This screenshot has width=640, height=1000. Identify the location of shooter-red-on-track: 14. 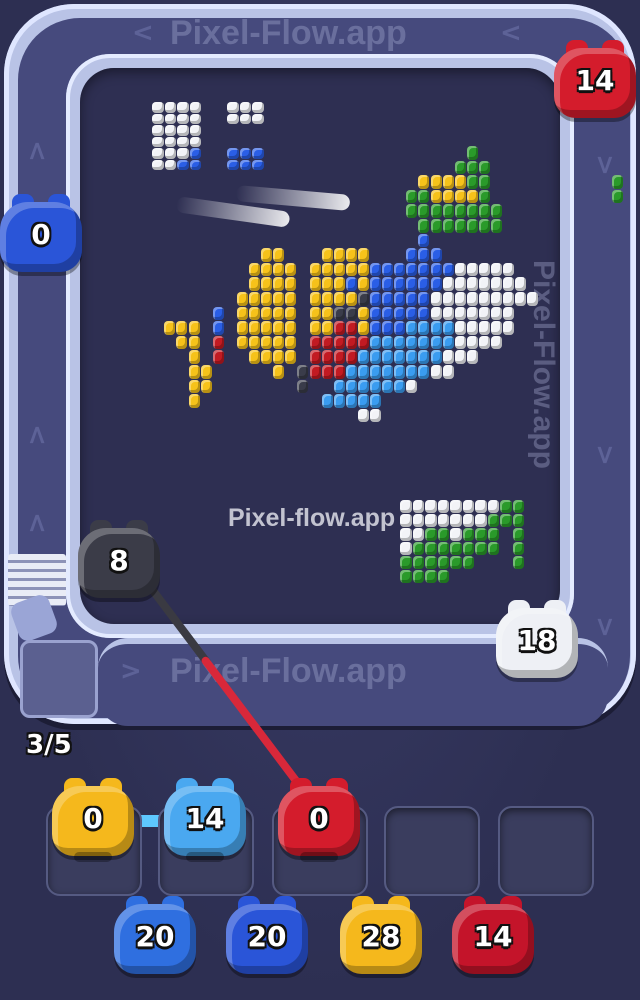
(595, 81).